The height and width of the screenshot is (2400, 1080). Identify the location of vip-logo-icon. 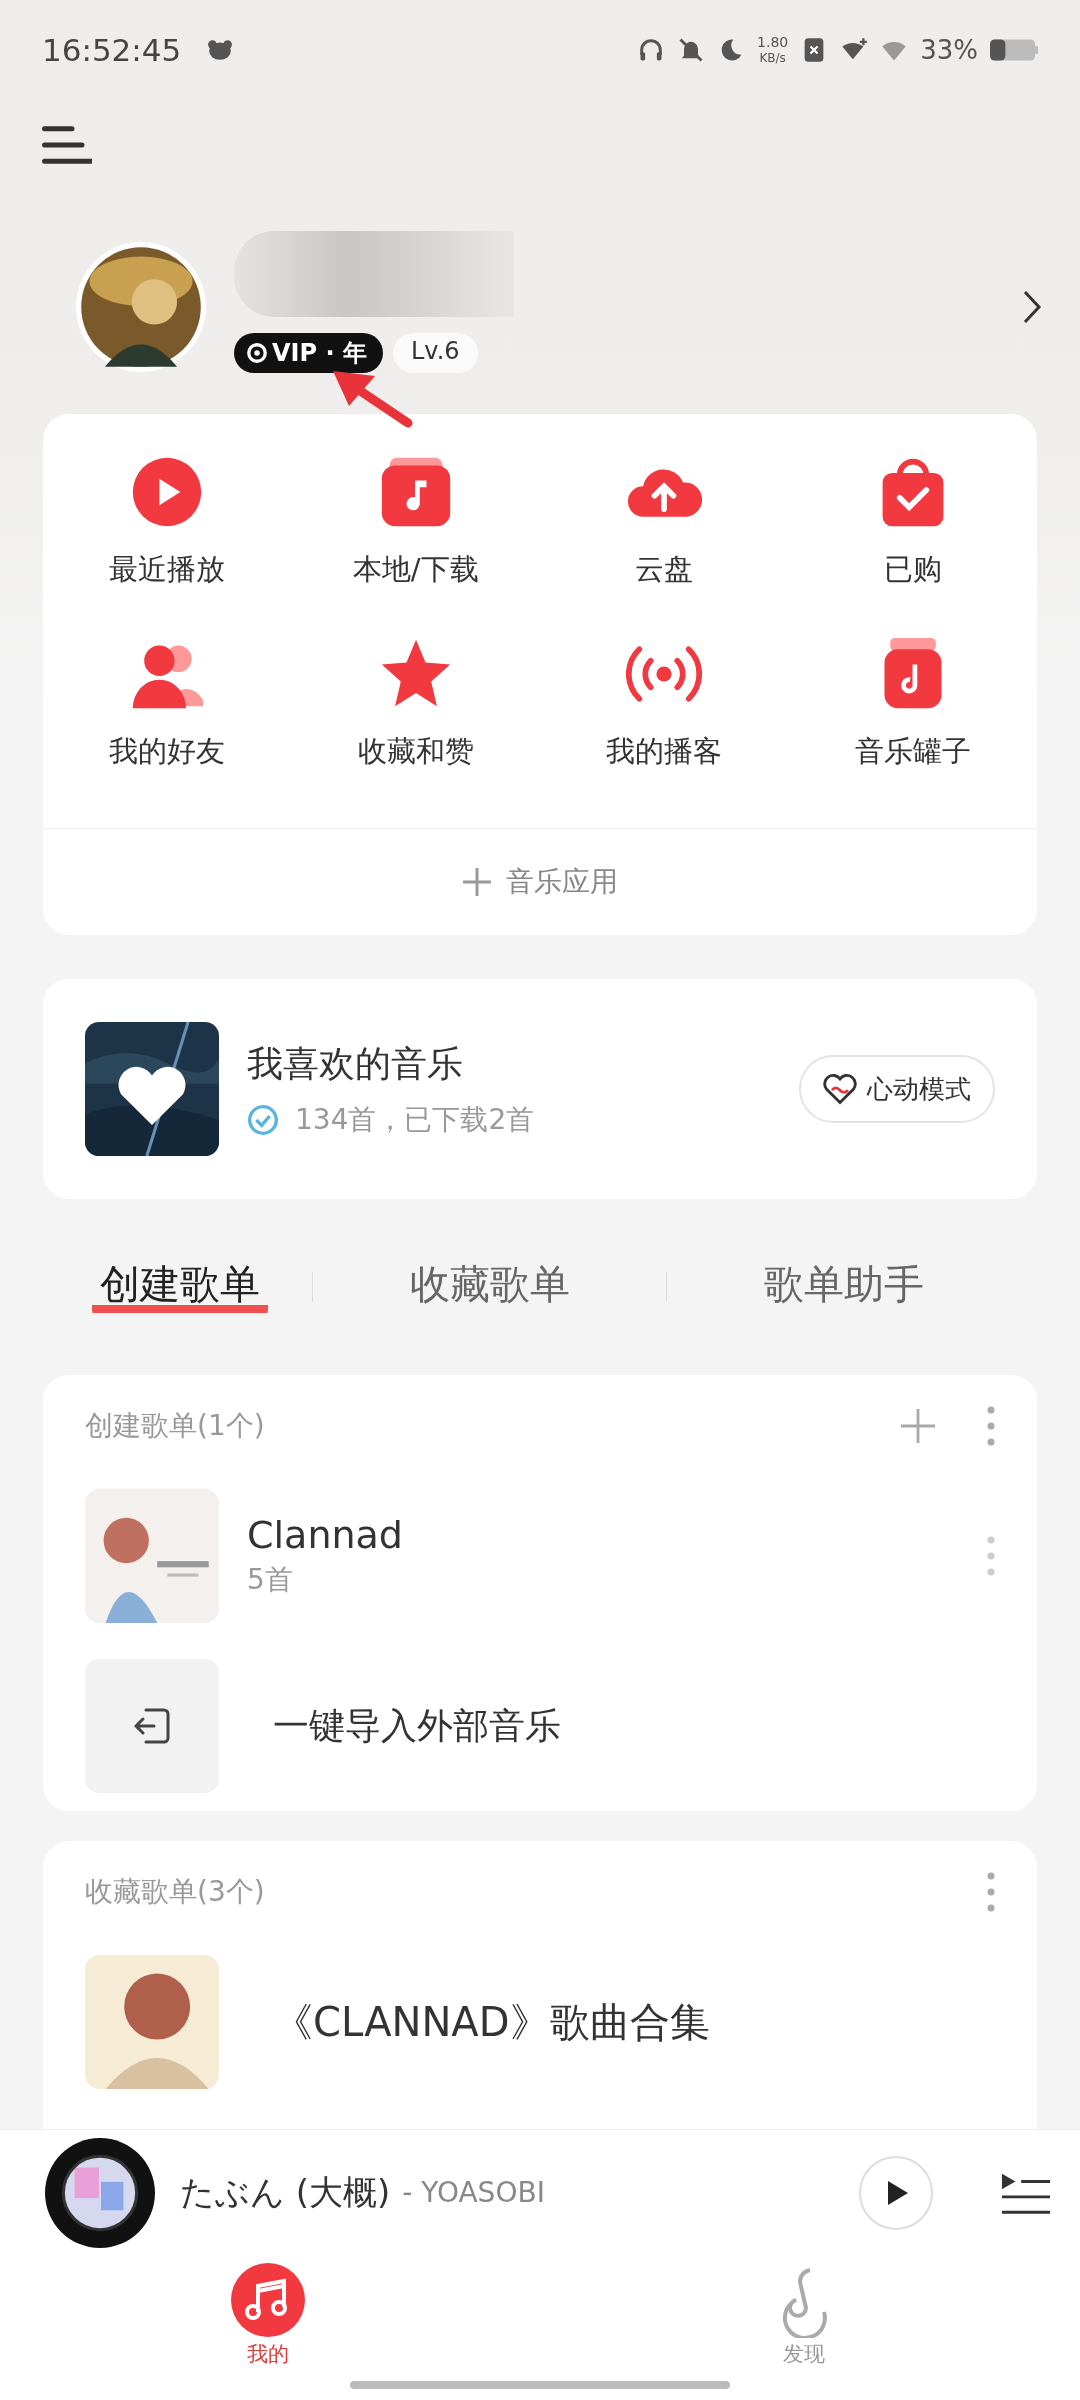
(257, 353).